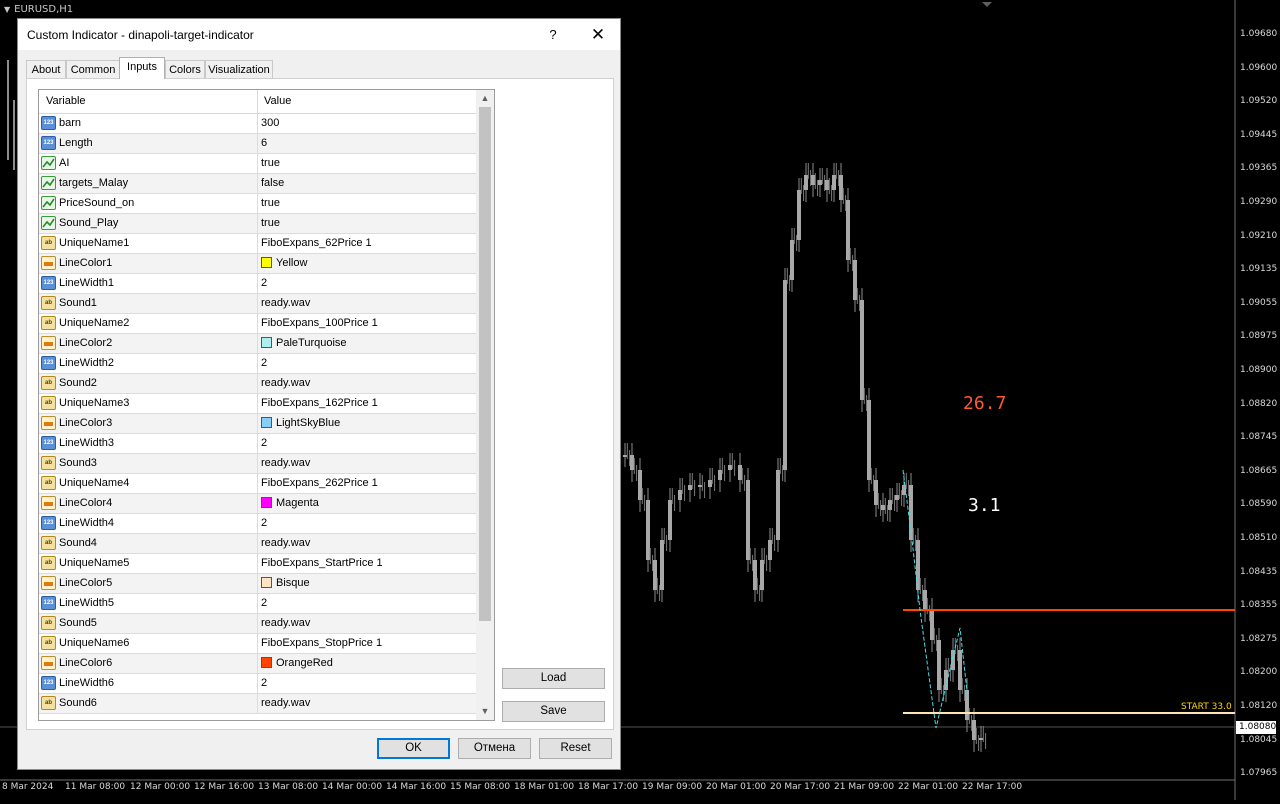  I want to click on tab-visualization: Visualization, so click(239, 69).